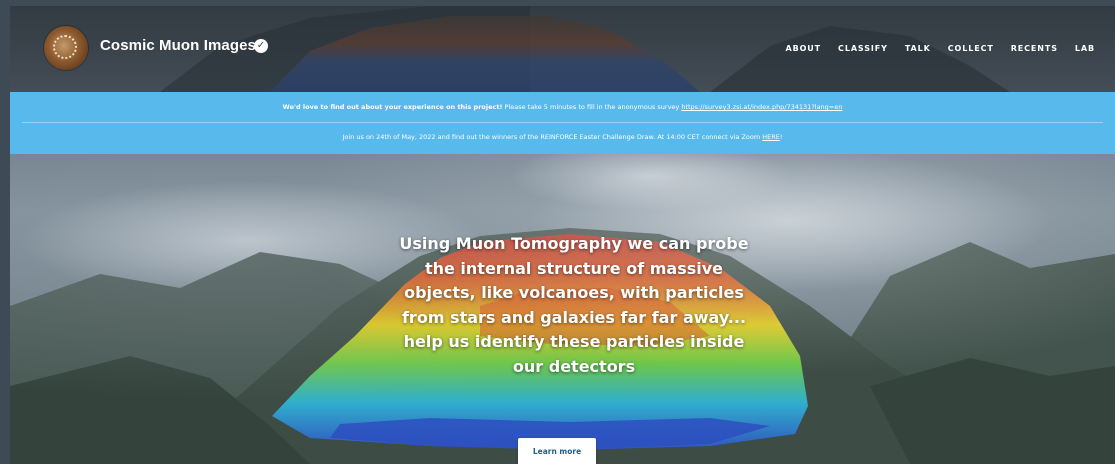 Image resolution: width=1115 pixels, height=464 pixels. Describe the element at coordinates (932, 48) in the screenshot. I see `project-nav: ABOUT CLASSIFY TALK COLLECT RECENTS LAB` at that location.